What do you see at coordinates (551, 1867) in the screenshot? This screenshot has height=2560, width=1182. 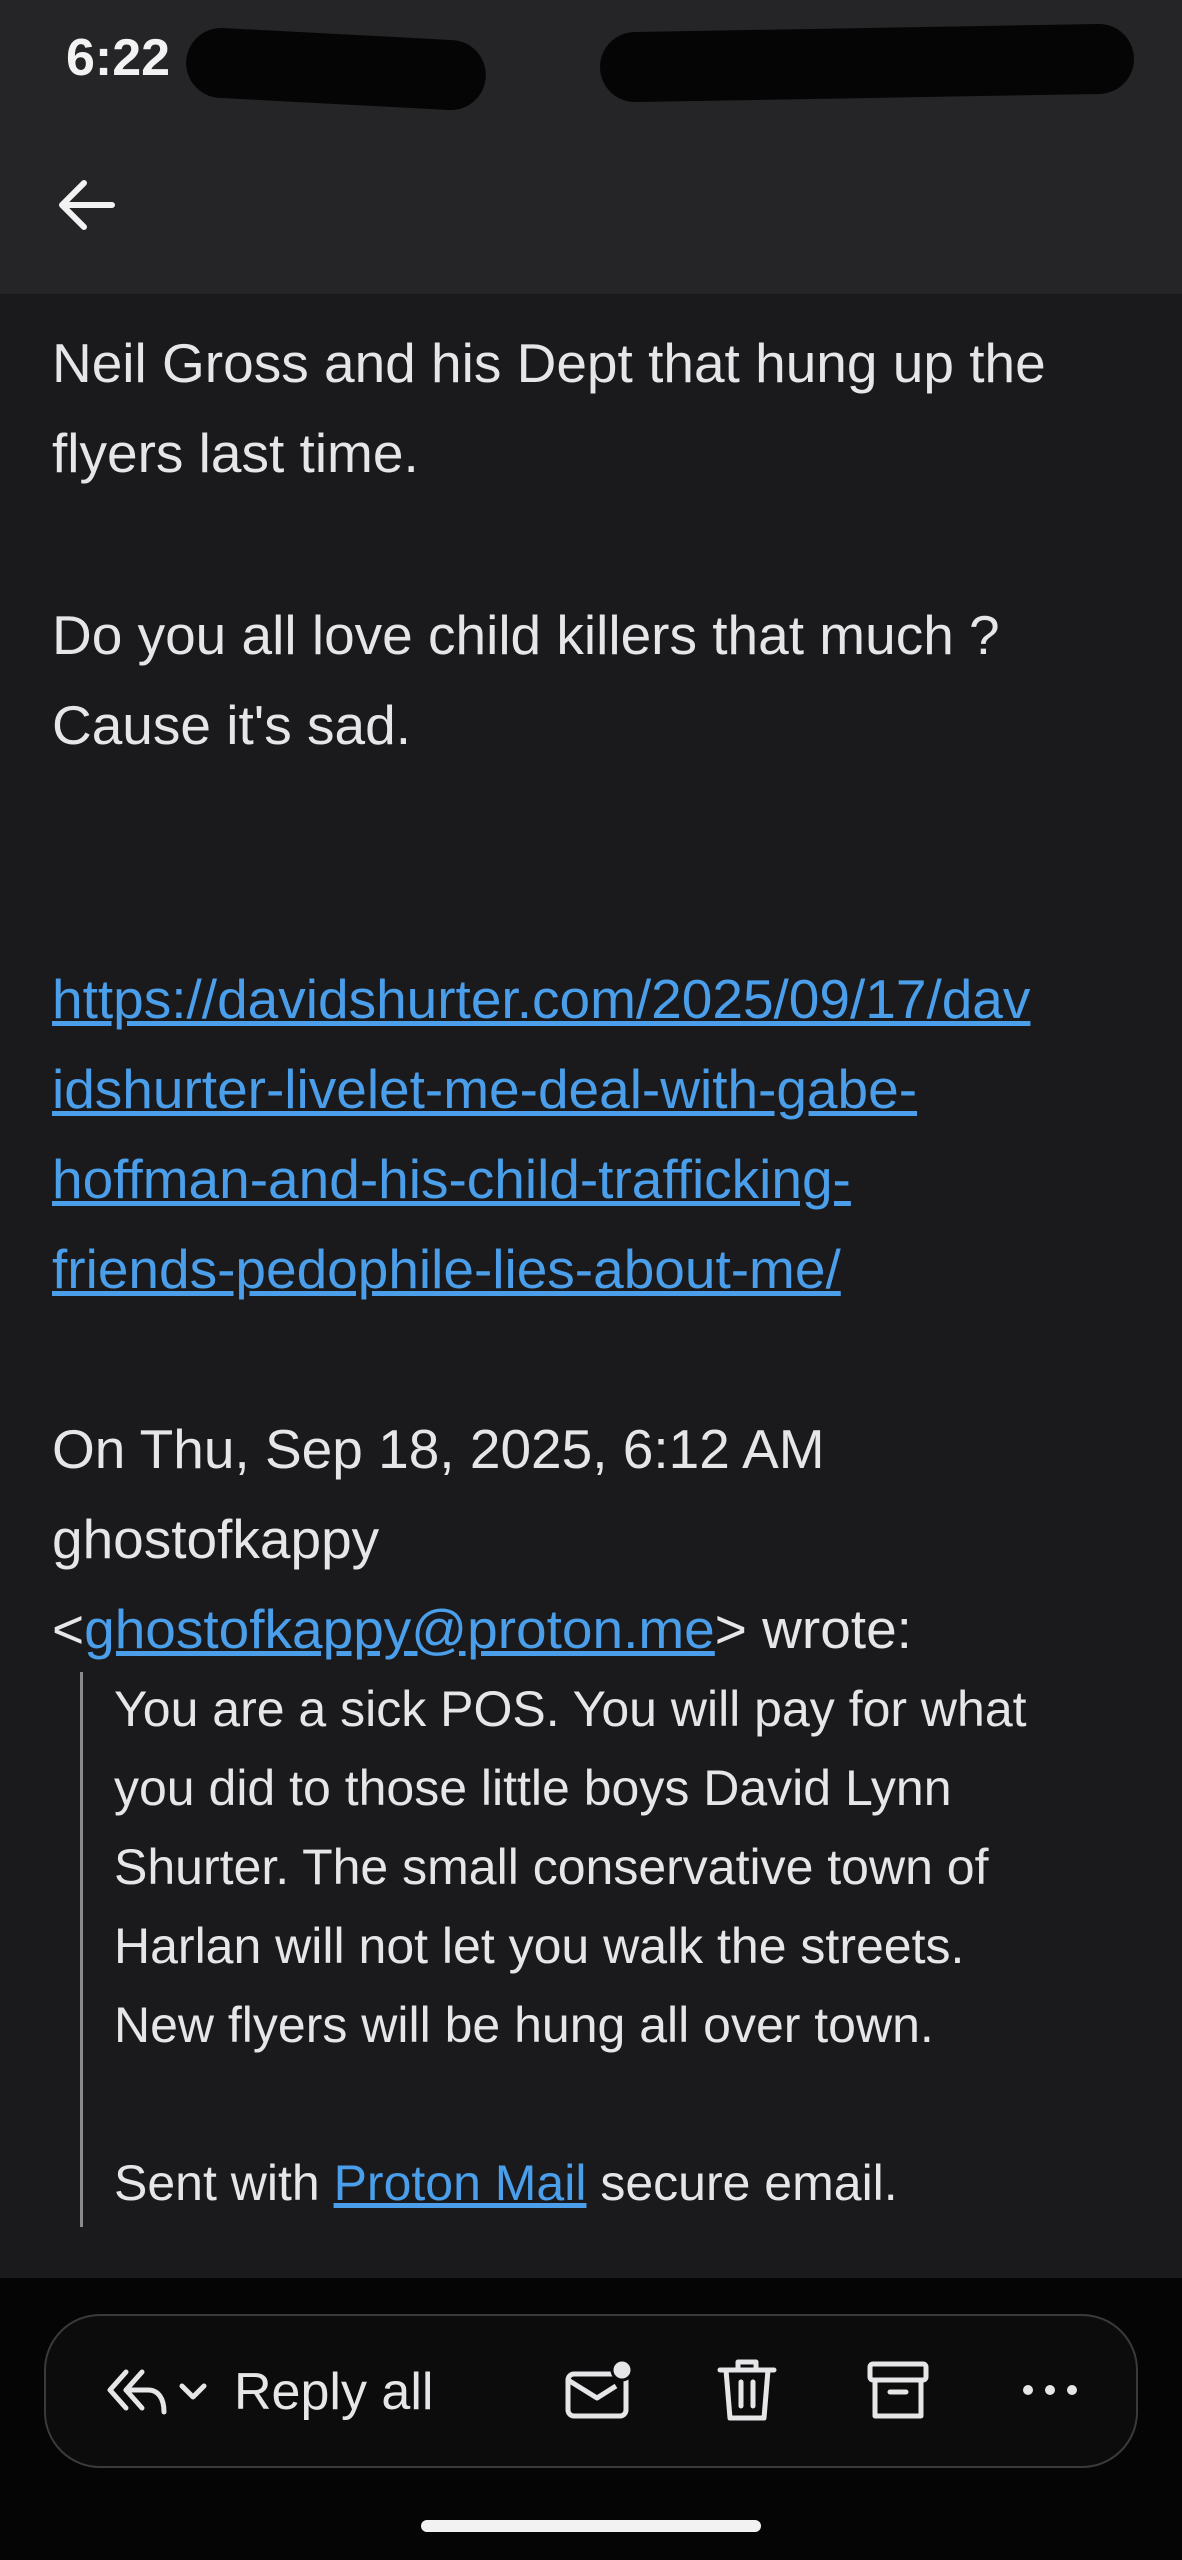 I see `quoted-line: Shurter. The small conservative town of` at bounding box center [551, 1867].